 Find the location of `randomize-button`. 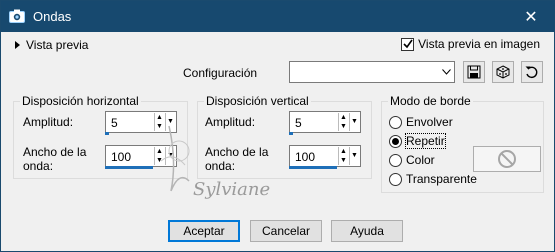

randomize-button is located at coordinates (503, 72).